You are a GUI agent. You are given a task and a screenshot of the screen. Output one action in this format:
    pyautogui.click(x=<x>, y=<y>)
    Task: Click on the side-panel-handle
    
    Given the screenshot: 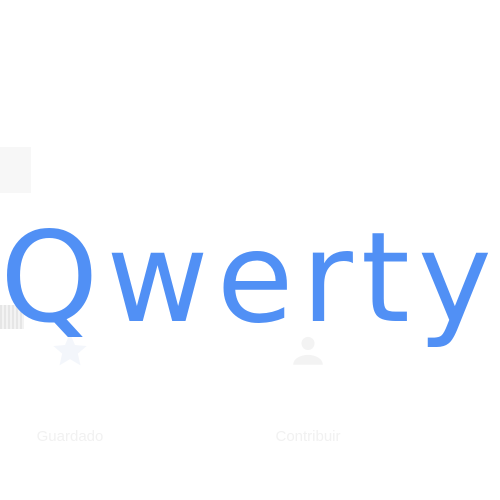 What is the action you would take?
    pyautogui.click(x=15, y=238)
    